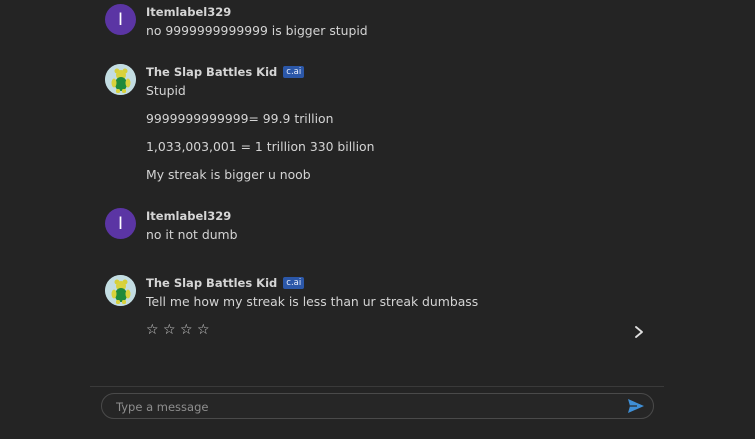 The image size is (755, 439). What do you see at coordinates (639, 332) in the screenshot?
I see `chevron-right-icon` at bounding box center [639, 332].